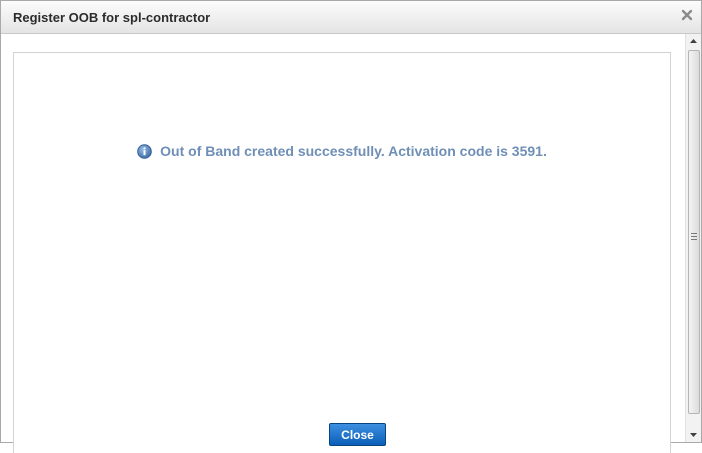  Describe the element at coordinates (112, 17) in the screenshot. I see `dialog-title: Register OOB for spl-contractor` at that location.